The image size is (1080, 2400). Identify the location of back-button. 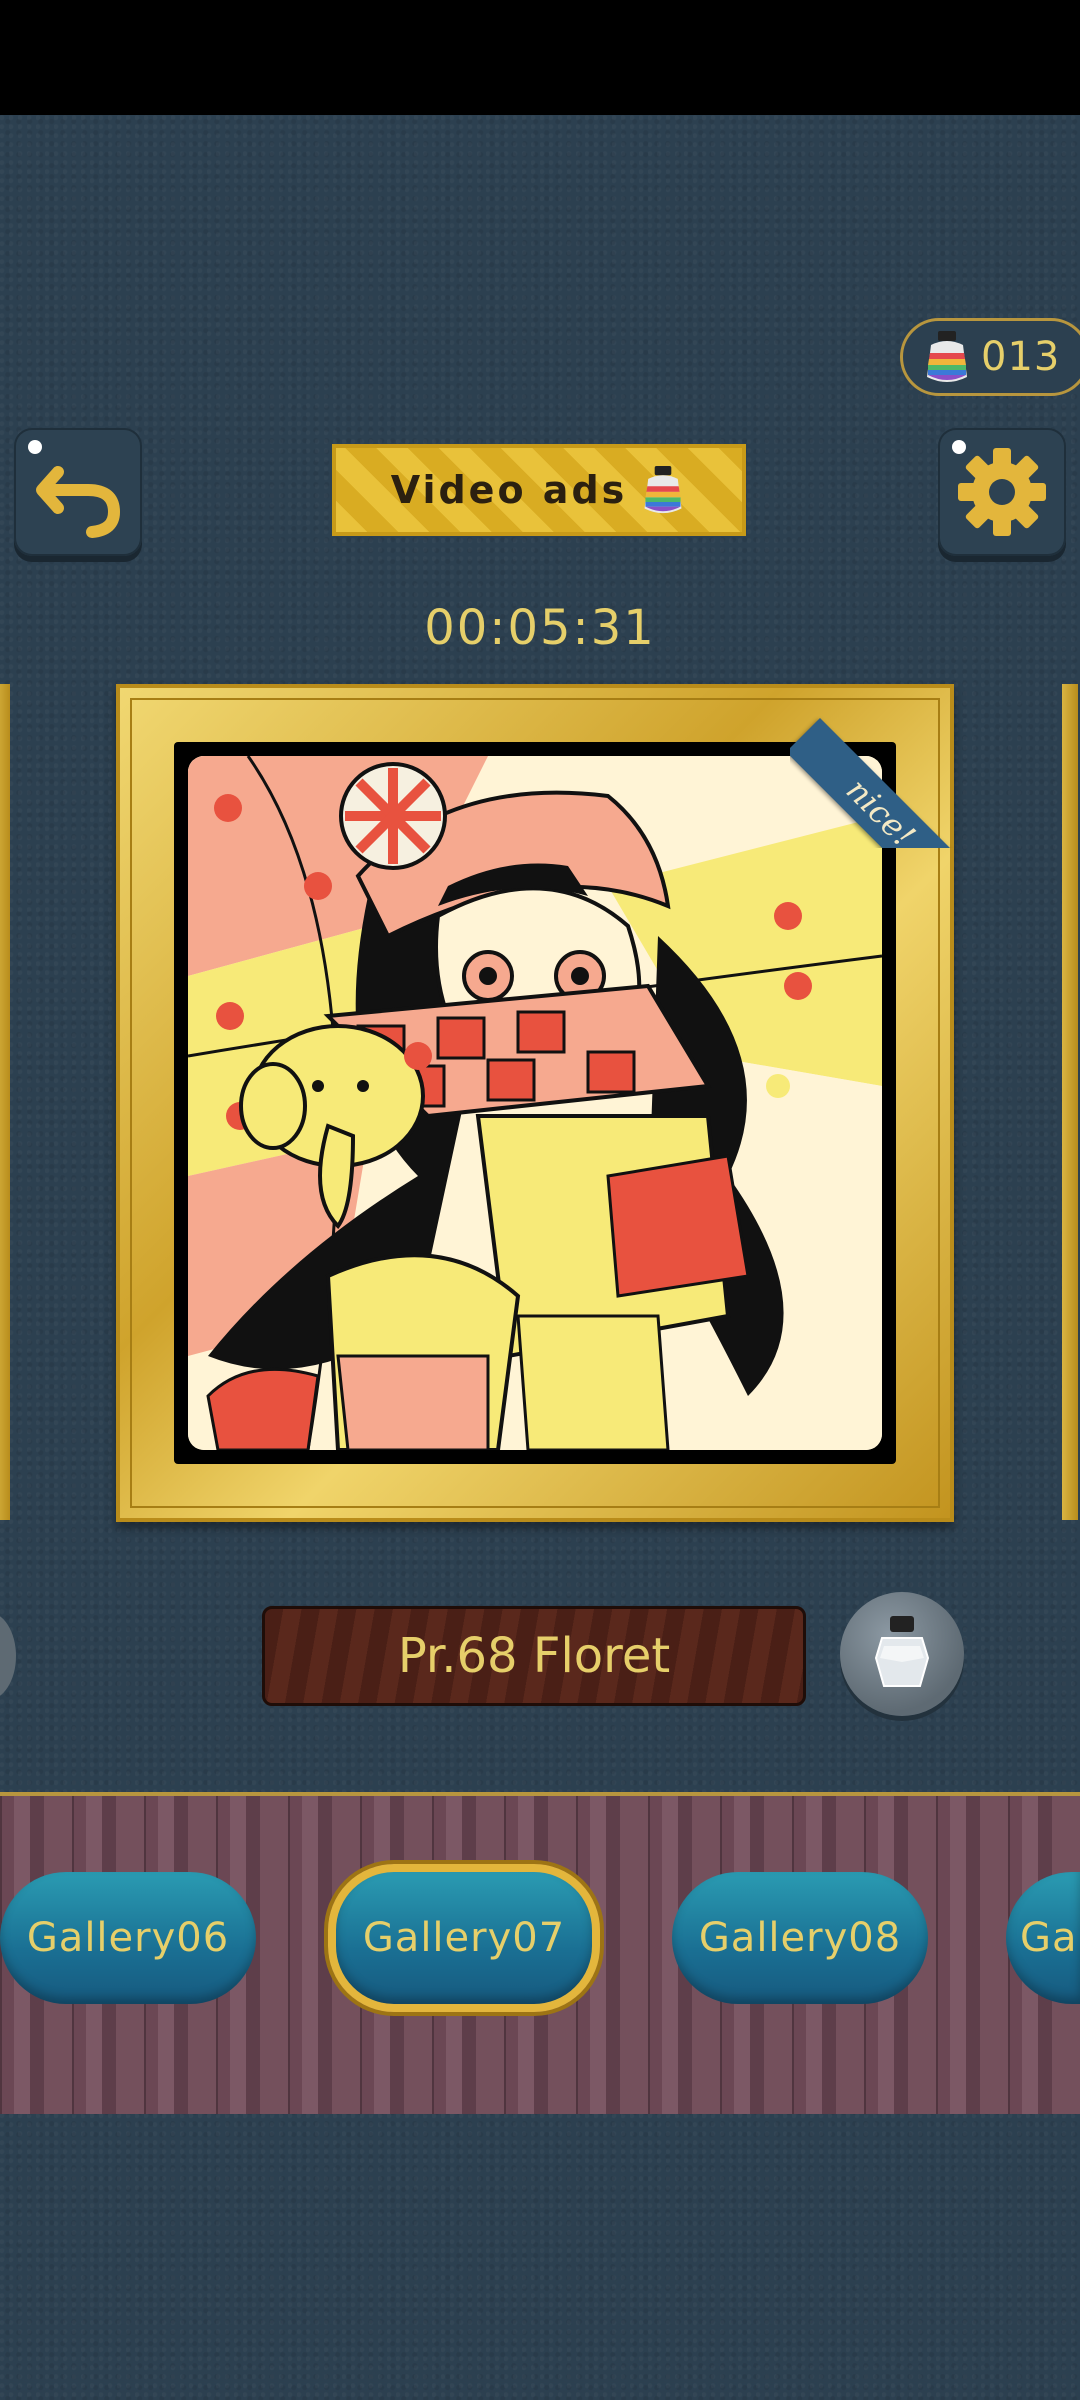
(78, 492).